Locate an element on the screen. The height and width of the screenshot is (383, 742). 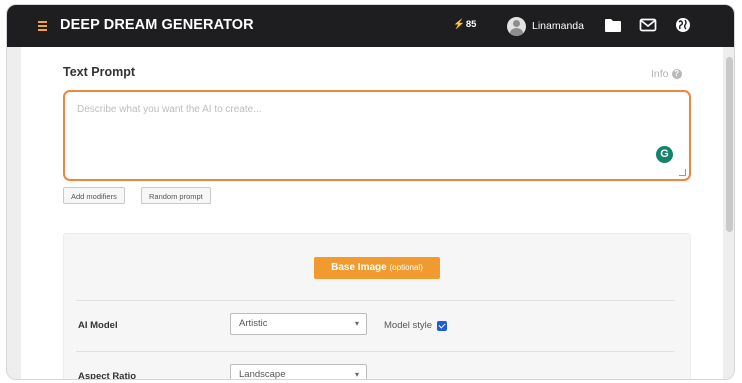
globe-icon is located at coordinates (683, 25).